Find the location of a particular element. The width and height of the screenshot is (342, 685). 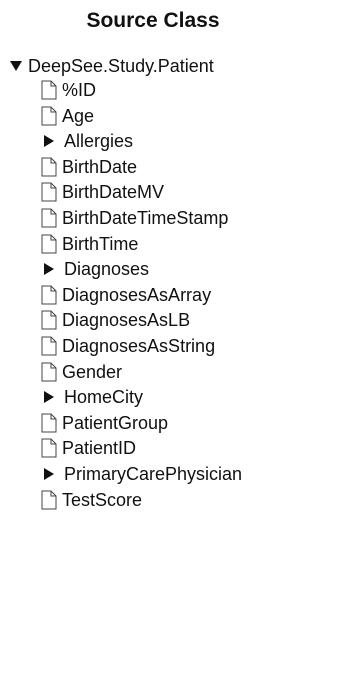

tree-property-node: PatientID is located at coordinates (88, 448).